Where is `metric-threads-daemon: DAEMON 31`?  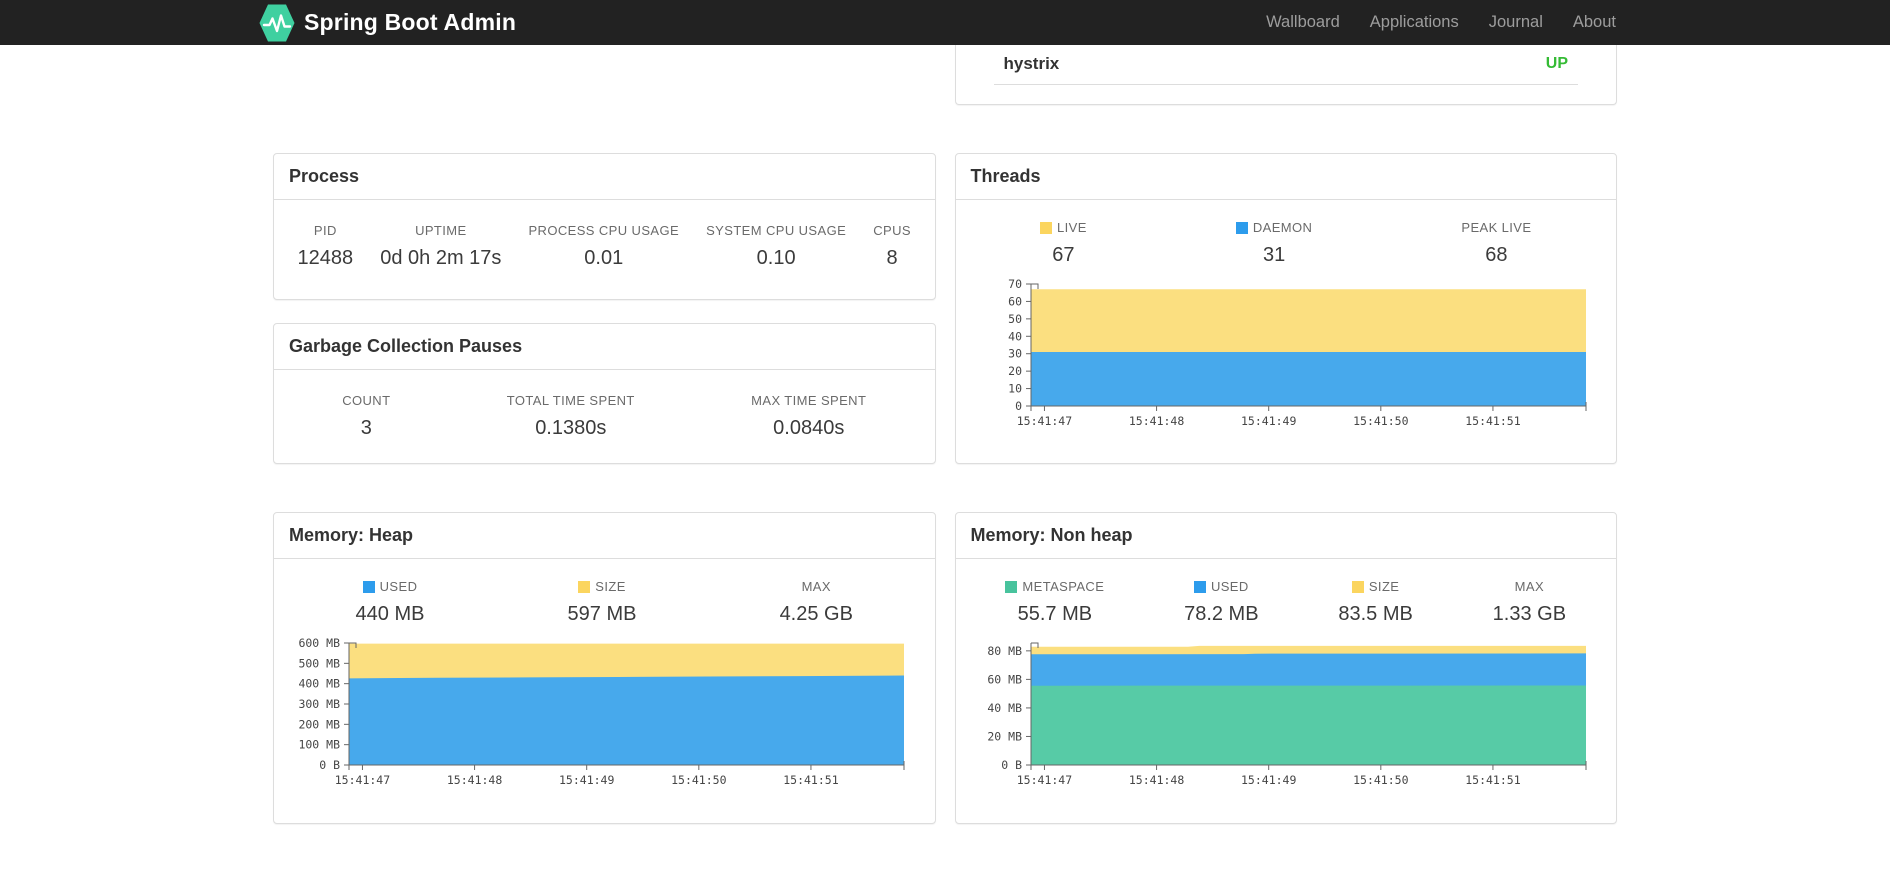
metric-threads-daemon: DAEMON 31 is located at coordinates (1273, 243).